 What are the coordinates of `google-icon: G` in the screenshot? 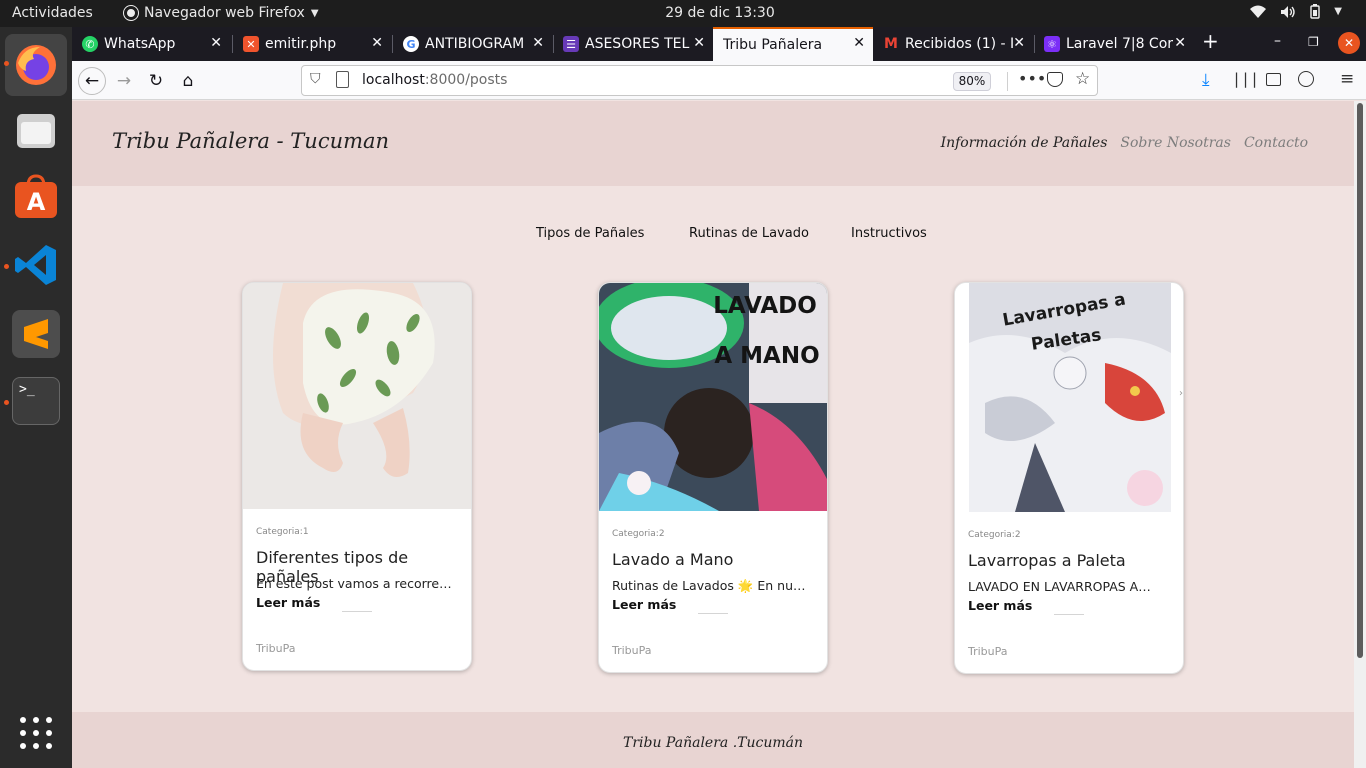 It's located at (411, 44).